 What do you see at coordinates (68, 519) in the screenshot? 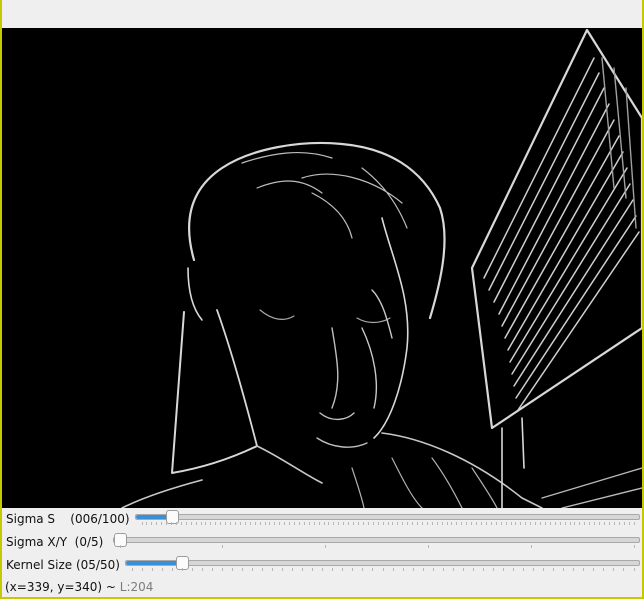
I see `trackbar-label: Sigma S (006/100)` at bounding box center [68, 519].